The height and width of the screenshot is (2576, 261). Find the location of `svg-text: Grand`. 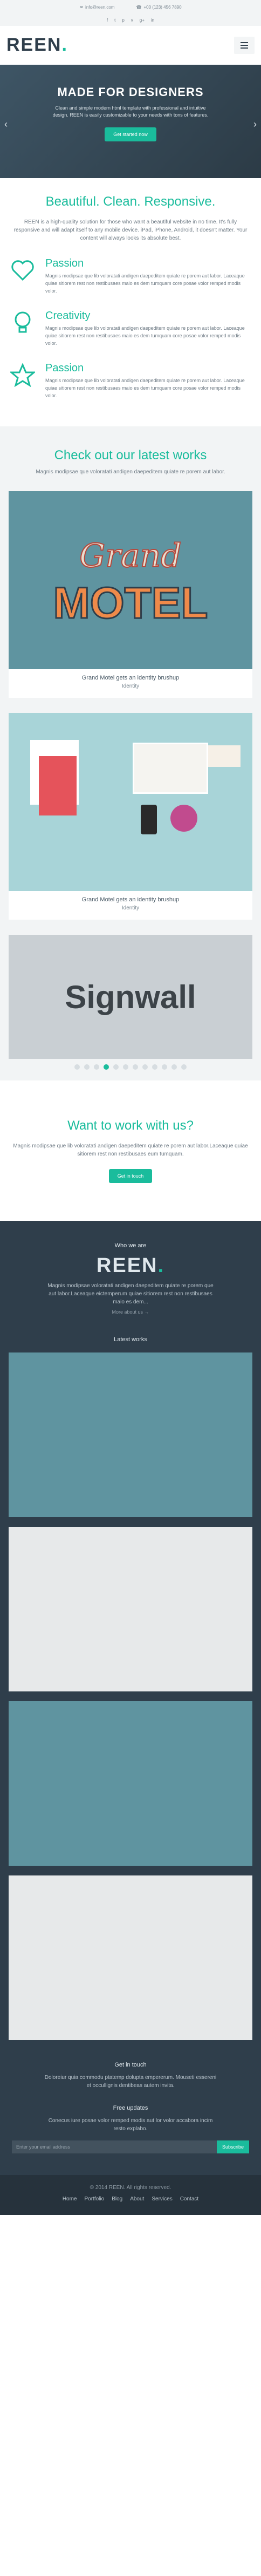

svg-text: Grand is located at coordinates (130, 556).